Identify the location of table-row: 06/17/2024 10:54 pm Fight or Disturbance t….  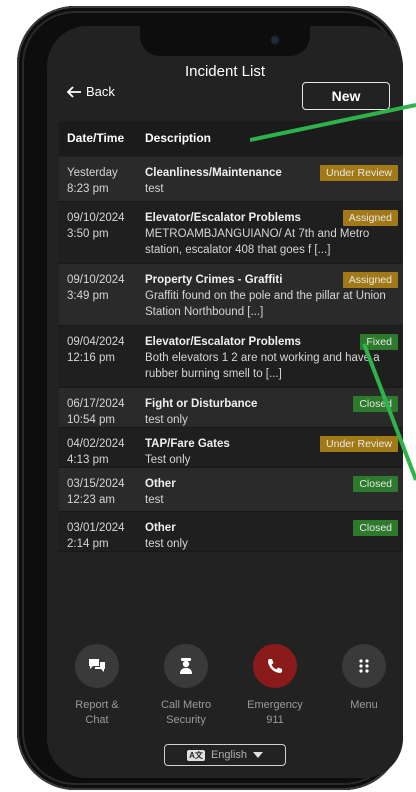
(231, 408).